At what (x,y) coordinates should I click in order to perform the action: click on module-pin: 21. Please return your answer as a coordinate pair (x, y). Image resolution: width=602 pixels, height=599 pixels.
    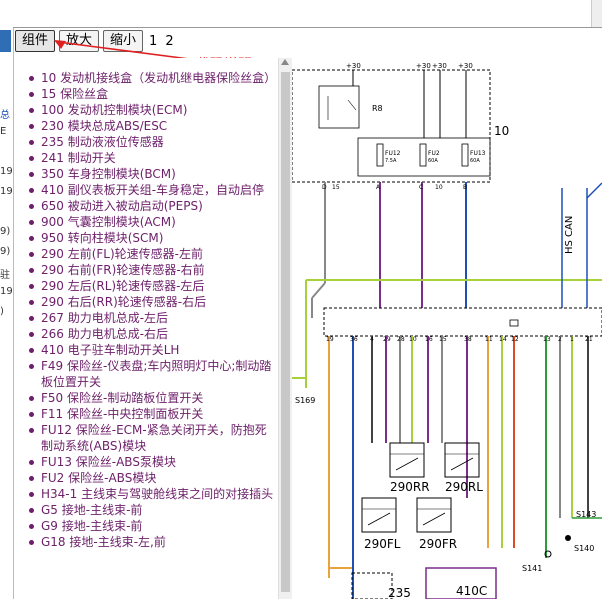
    Looking at the image, I should click on (589, 339).